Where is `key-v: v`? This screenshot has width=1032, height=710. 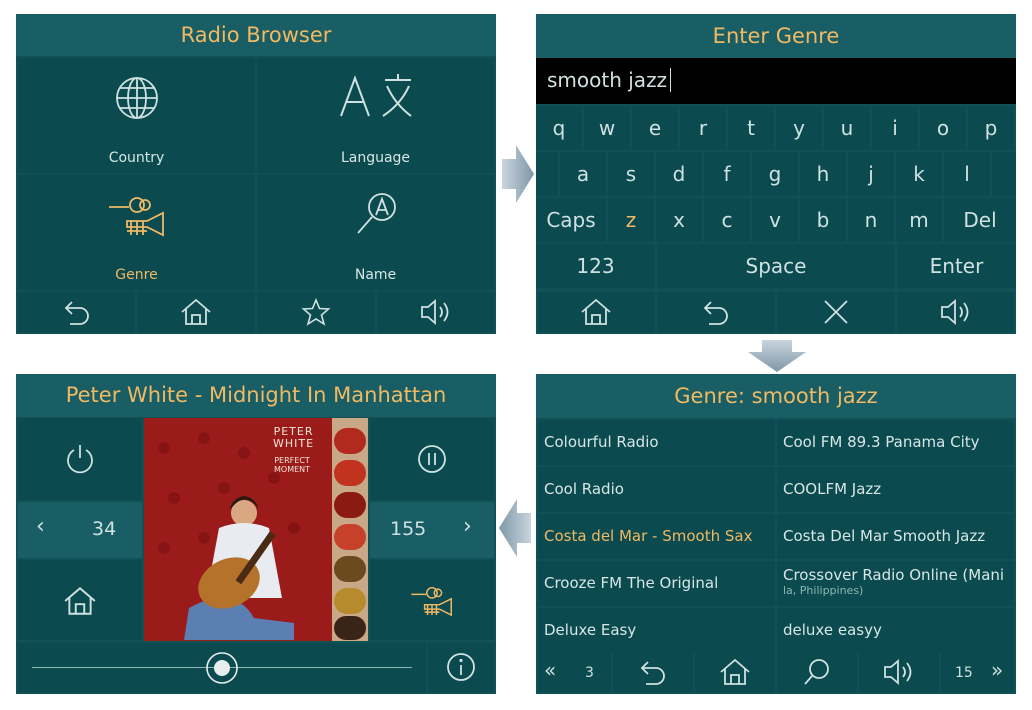 key-v: v is located at coordinates (775, 220).